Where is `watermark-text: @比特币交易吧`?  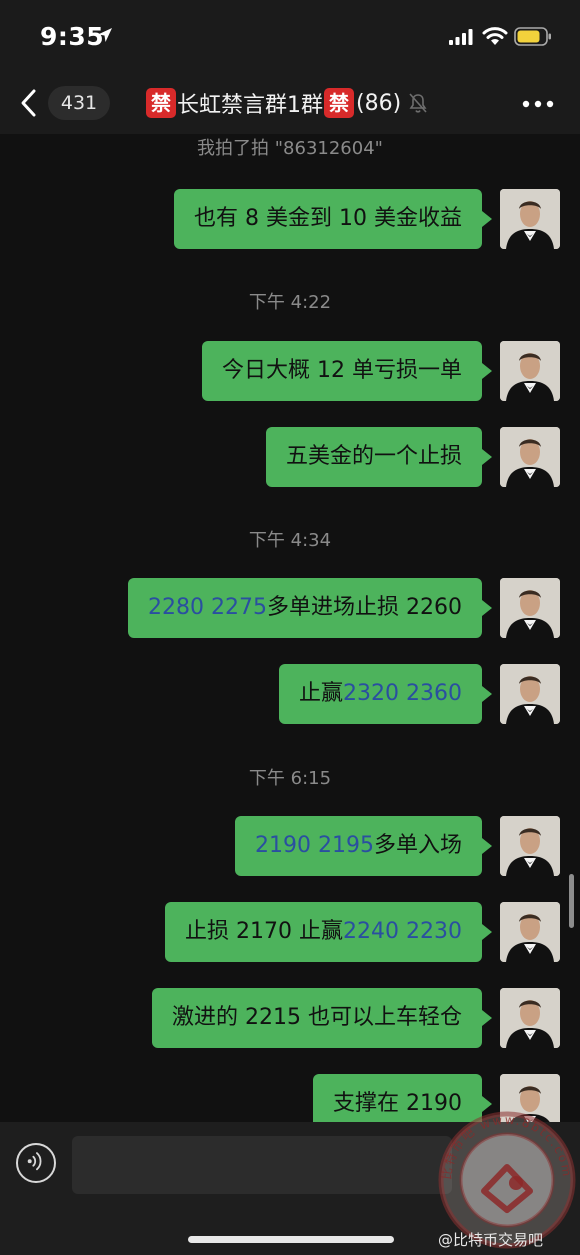 watermark-text: @比特币交易吧 is located at coordinates (491, 1240).